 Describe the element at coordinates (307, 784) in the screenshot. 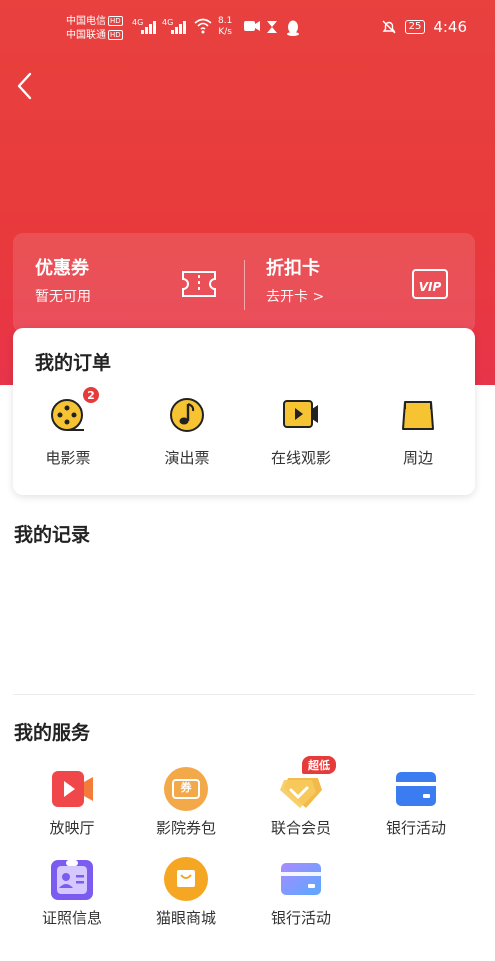

I see `membership-tag-icon: 超低` at that location.